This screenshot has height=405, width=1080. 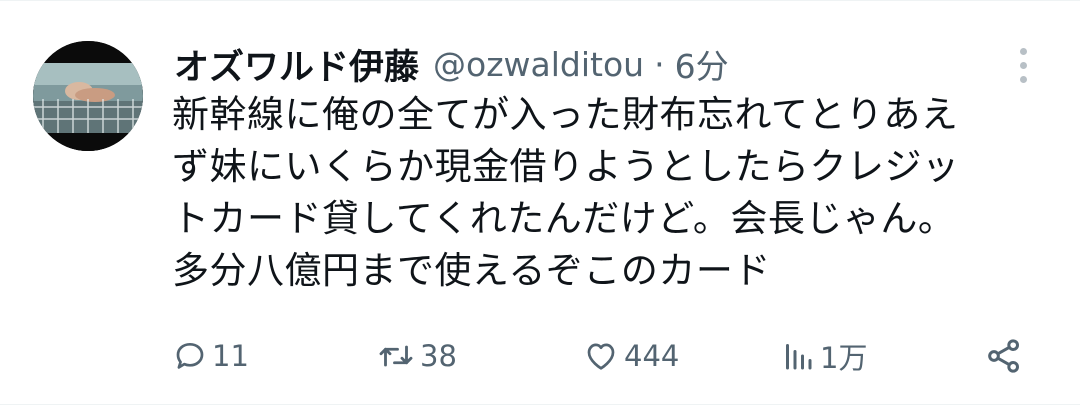 What do you see at coordinates (844, 358) in the screenshot?
I see `views-count: 1万` at bounding box center [844, 358].